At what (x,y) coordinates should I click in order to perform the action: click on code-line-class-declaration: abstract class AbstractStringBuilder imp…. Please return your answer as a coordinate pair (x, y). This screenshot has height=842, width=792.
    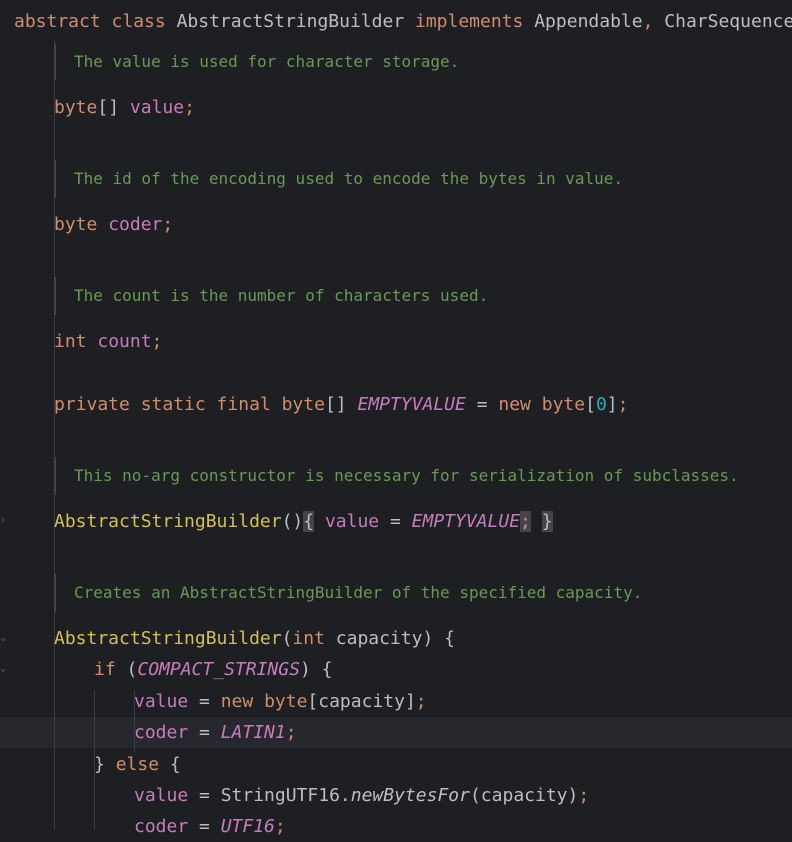
    Looking at the image, I should click on (403, 21).